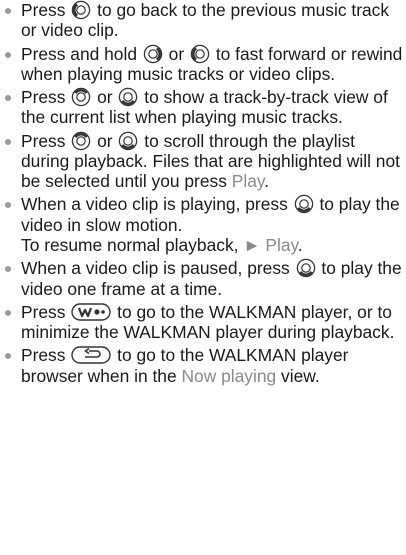 The image size is (406, 555). Describe the element at coordinates (248, 181) in the screenshot. I see `ui-term: Play` at that location.